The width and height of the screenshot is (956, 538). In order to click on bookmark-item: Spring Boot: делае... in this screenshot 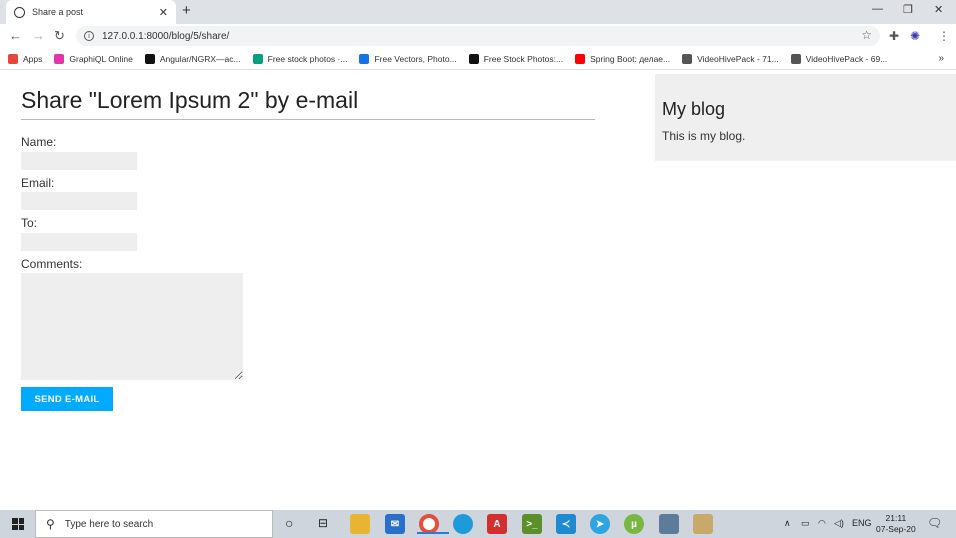, I will do `click(623, 58)`.